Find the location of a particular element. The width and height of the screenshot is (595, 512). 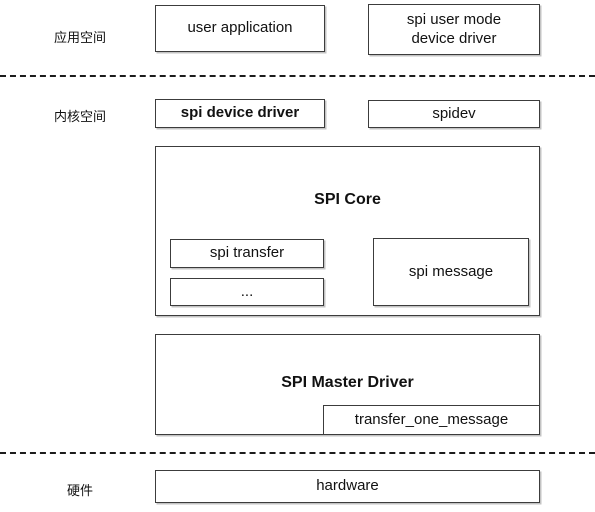

zone-label-kernel-space: 内核空间 is located at coordinates (79, 116).